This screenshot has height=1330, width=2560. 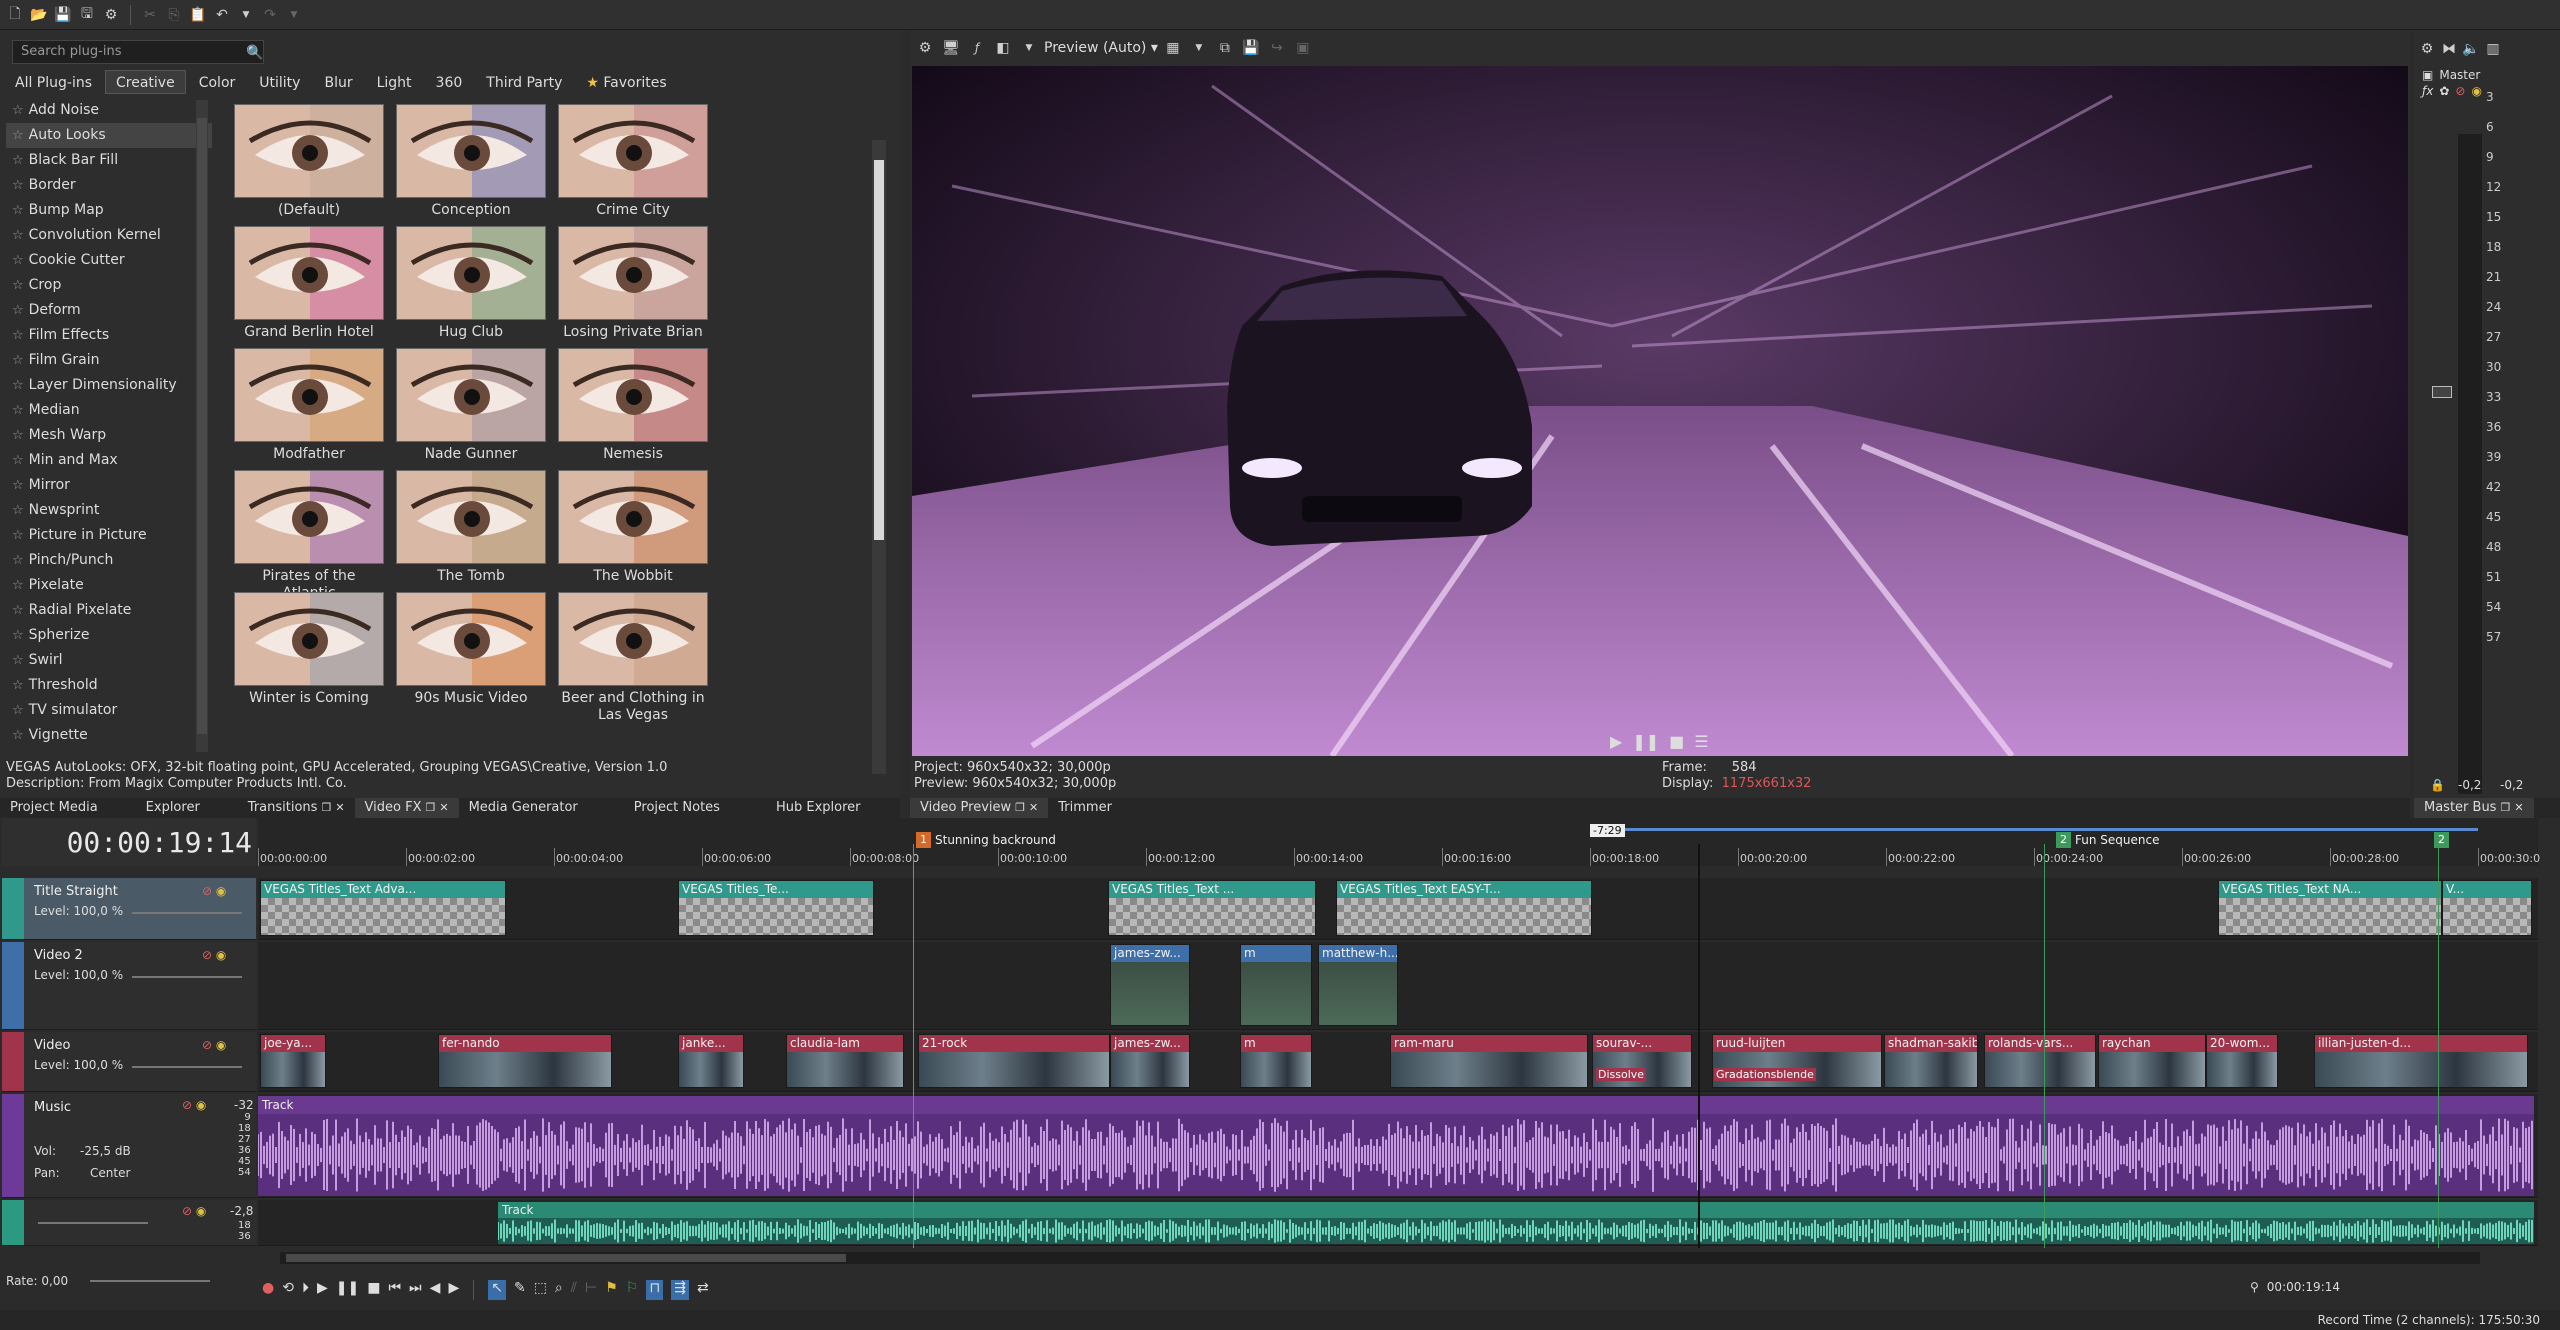 What do you see at coordinates (471, 288) in the screenshot?
I see `preset-tile: Hug Club` at bounding box center [471, 288].